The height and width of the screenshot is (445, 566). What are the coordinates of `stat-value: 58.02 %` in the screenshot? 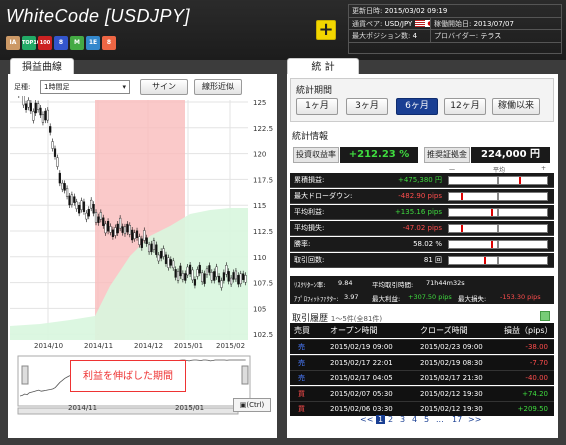 It's located at (427, 244).